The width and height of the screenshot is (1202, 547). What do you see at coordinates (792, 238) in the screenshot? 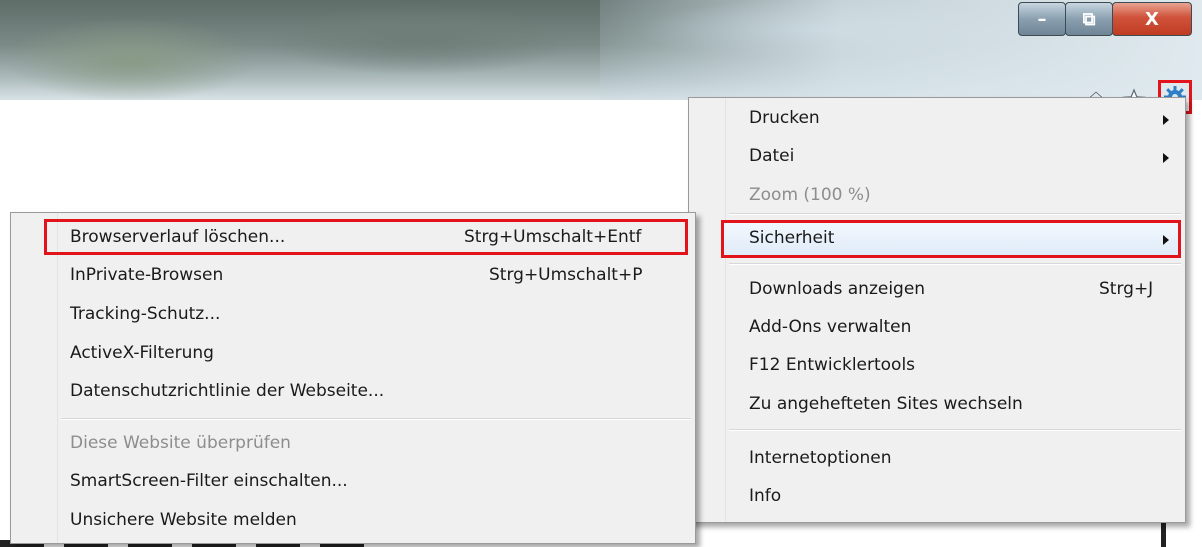
I see `menu-item-label: Sicherheit` at bounding box center [792, 238].